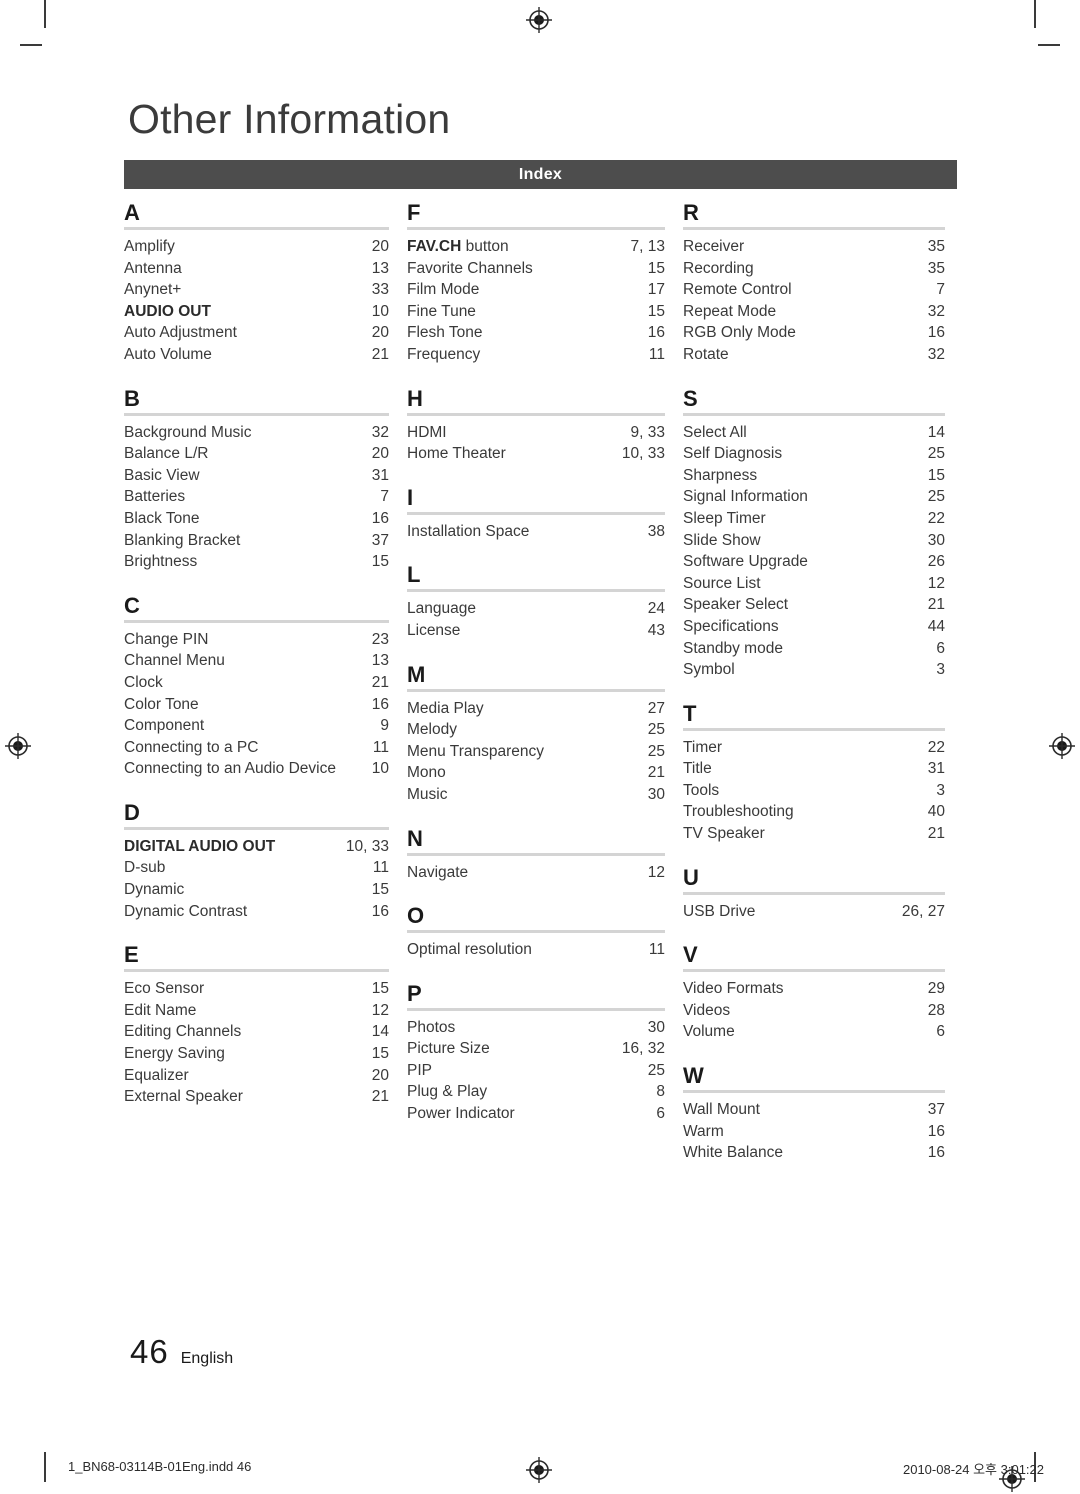  I want to click on index-entry: Dynamic Contrast 16, so click(256, 912).